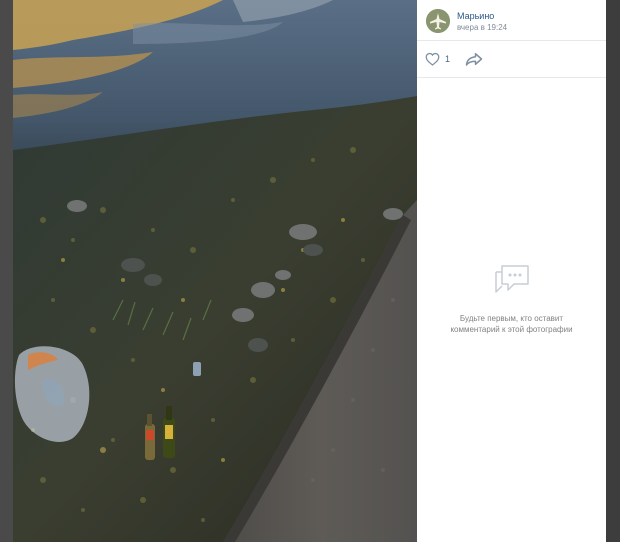 Image resolution: width=620 pixels, height=542 pixels. I want to click on avatar, so click(438, 21).